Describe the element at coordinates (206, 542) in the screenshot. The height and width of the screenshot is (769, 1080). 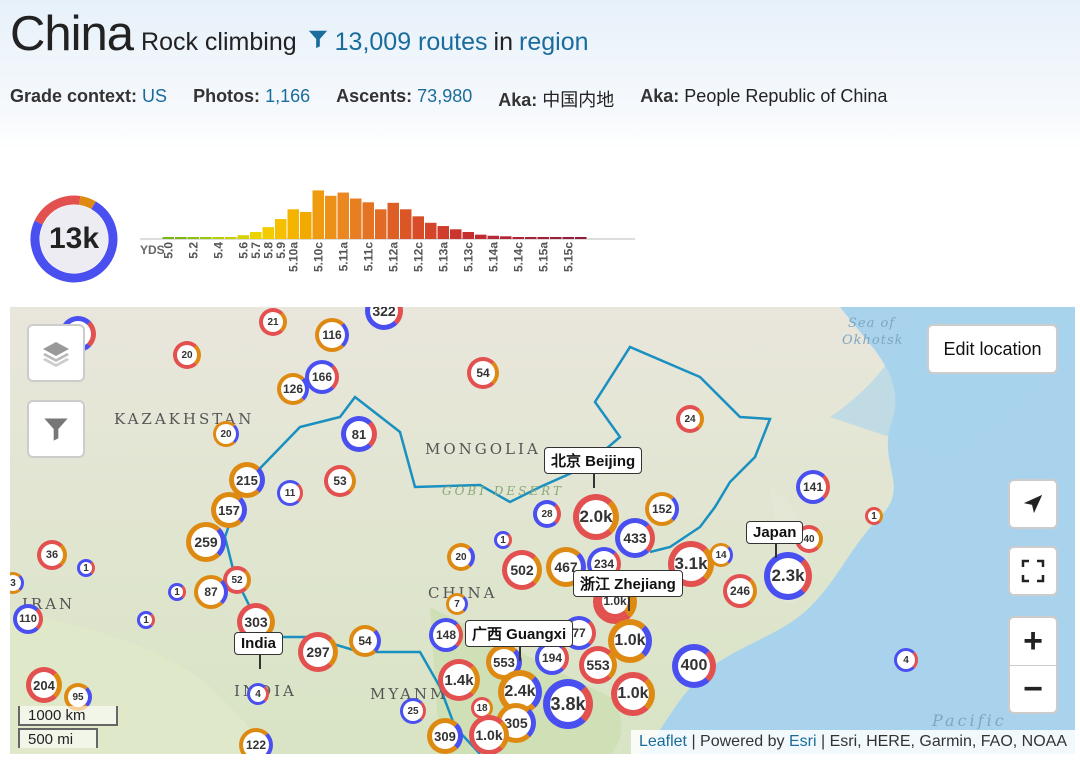
I see `route-cluster-marker: 259` at that location.